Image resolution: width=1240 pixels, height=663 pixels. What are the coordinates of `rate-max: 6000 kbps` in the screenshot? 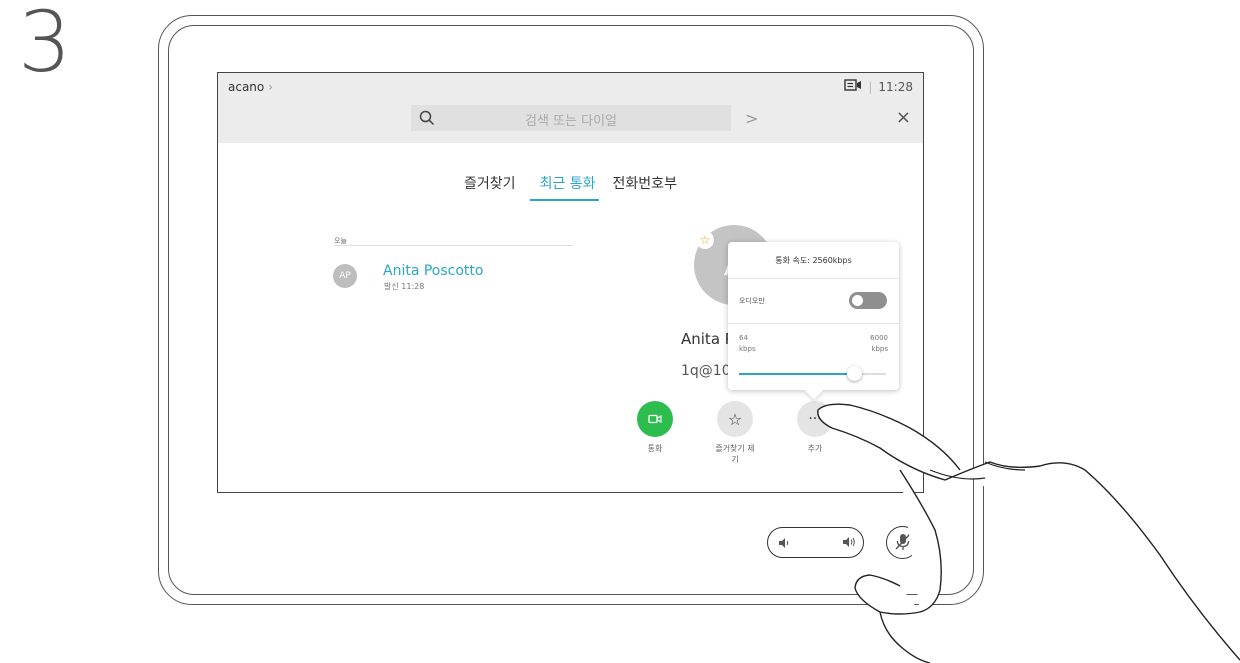 It's located at (879, 344).